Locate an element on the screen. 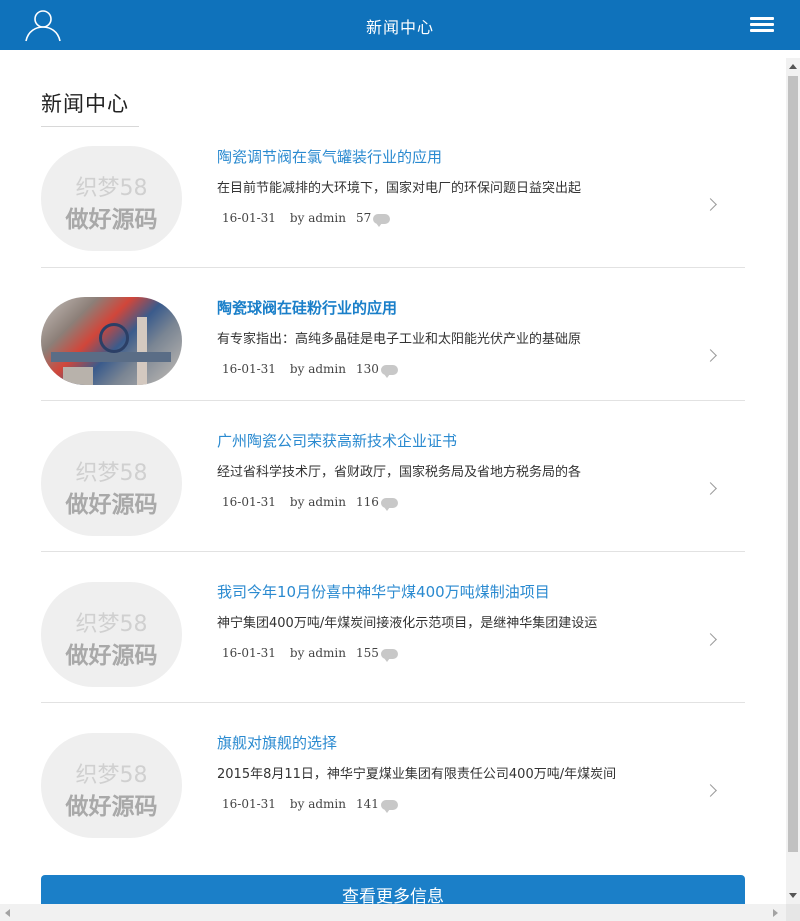 This screenshot has width=800, height=921. news-comment-count: 141 is located at coordinates (367, 804).